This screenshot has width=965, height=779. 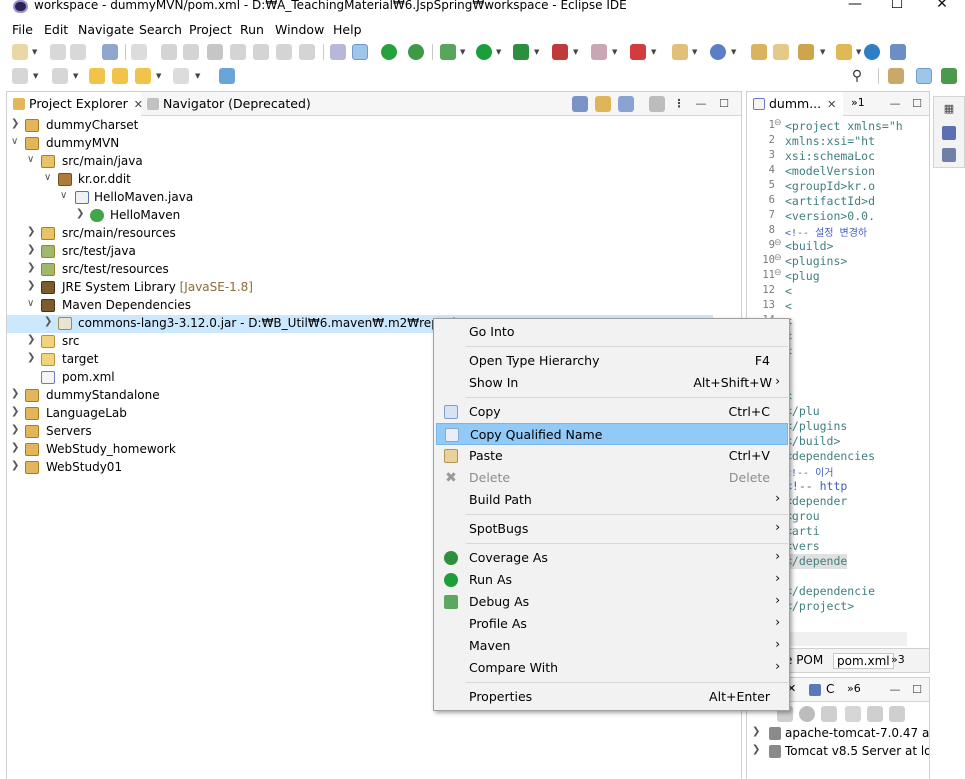 What do you see at coordinates (898, 52) in the screenshot?
I see `server-tool-icon` at bounding box center [898, 52].